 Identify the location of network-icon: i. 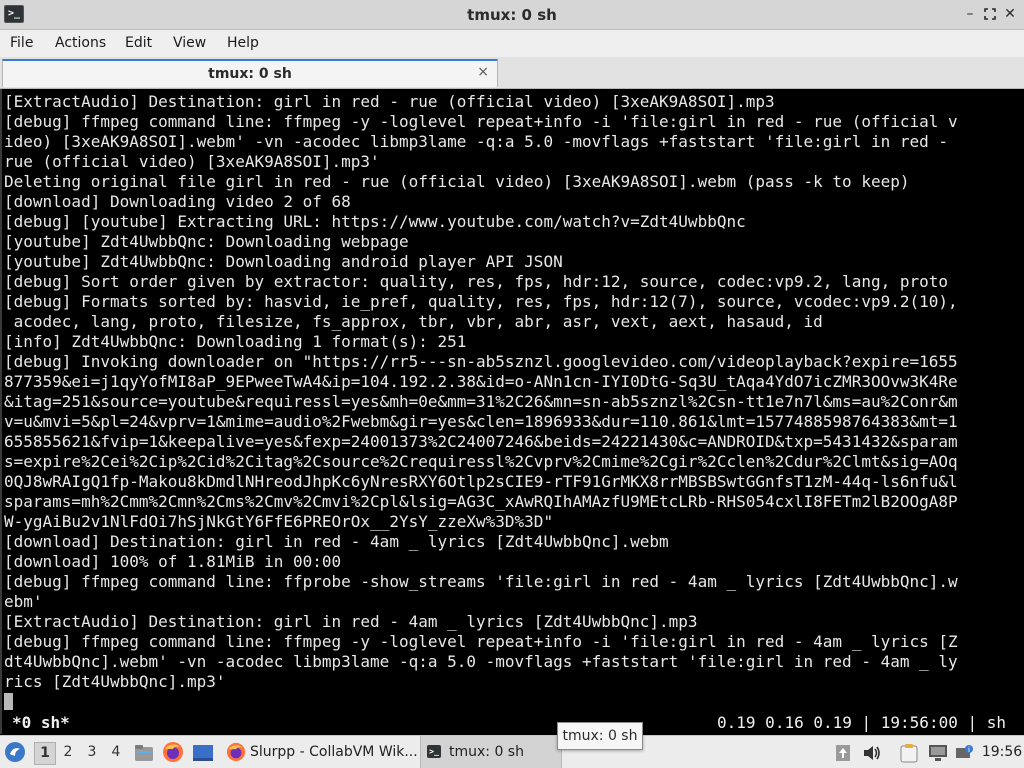
(964, 752).